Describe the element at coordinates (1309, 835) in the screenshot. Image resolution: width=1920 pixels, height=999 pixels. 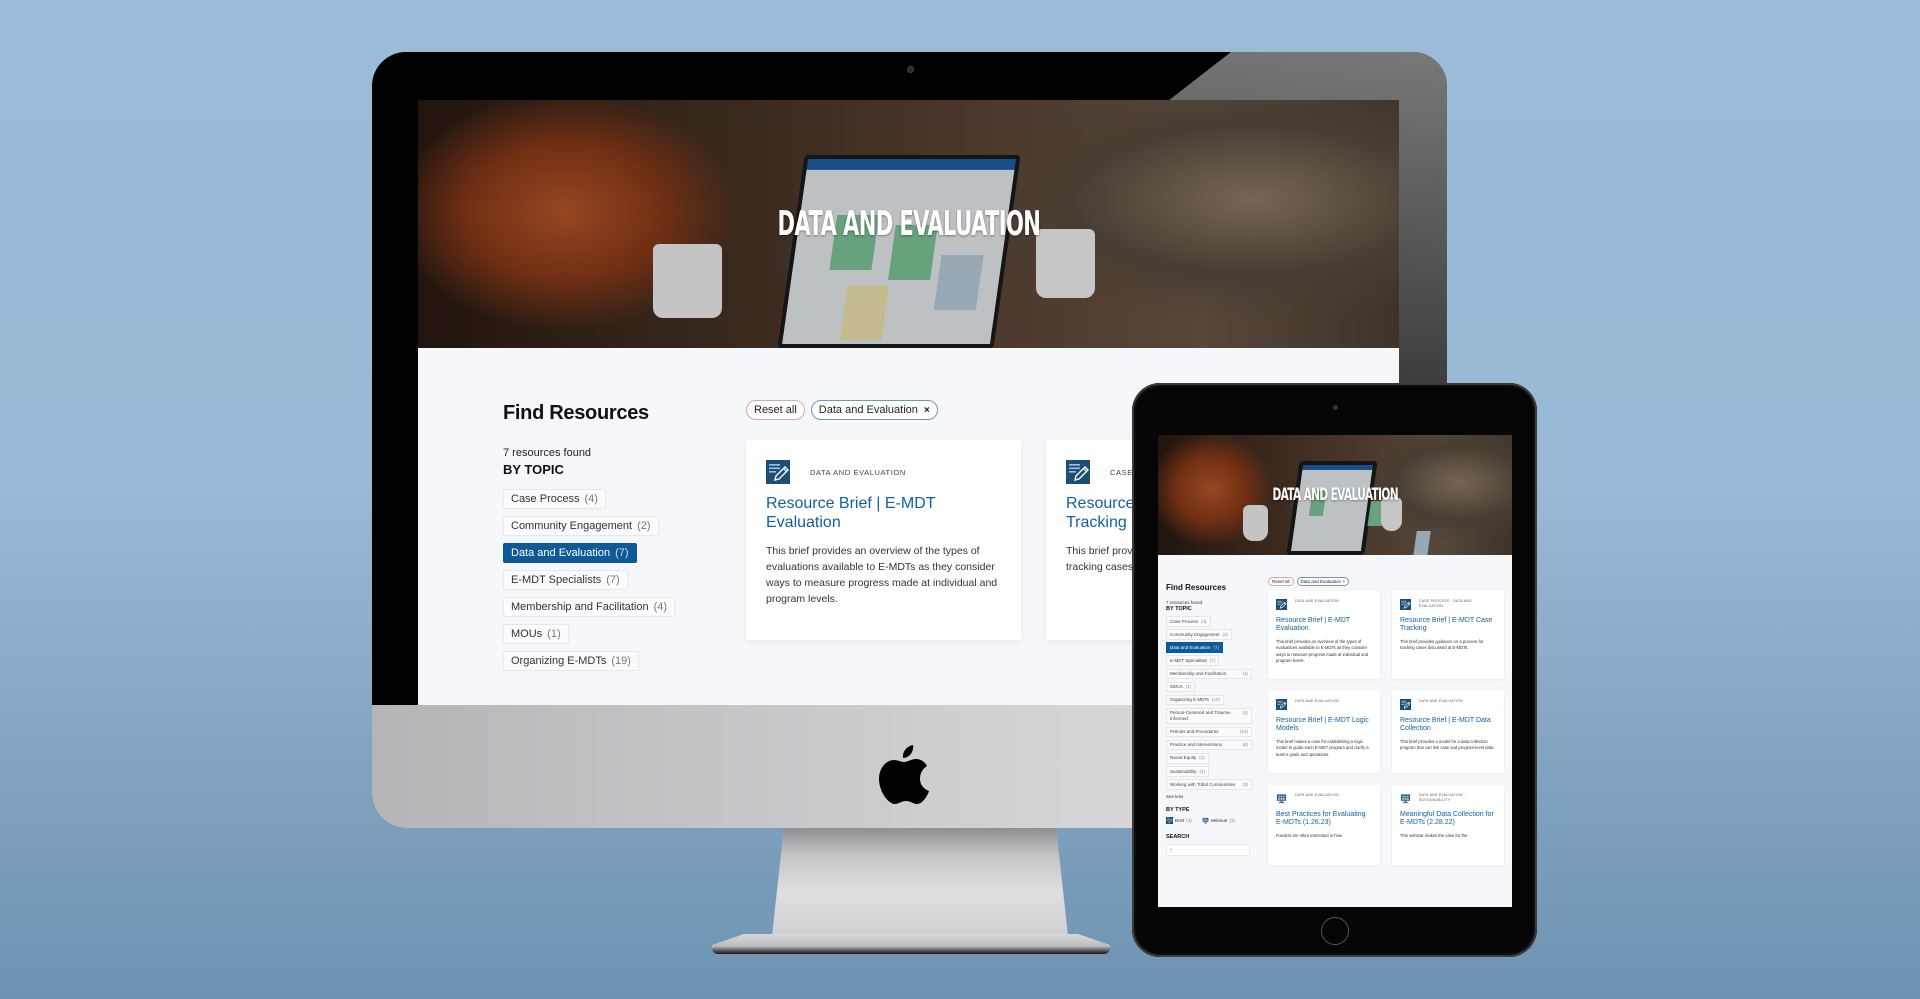
I see `card-description: Funders are often interested in how` at that location.